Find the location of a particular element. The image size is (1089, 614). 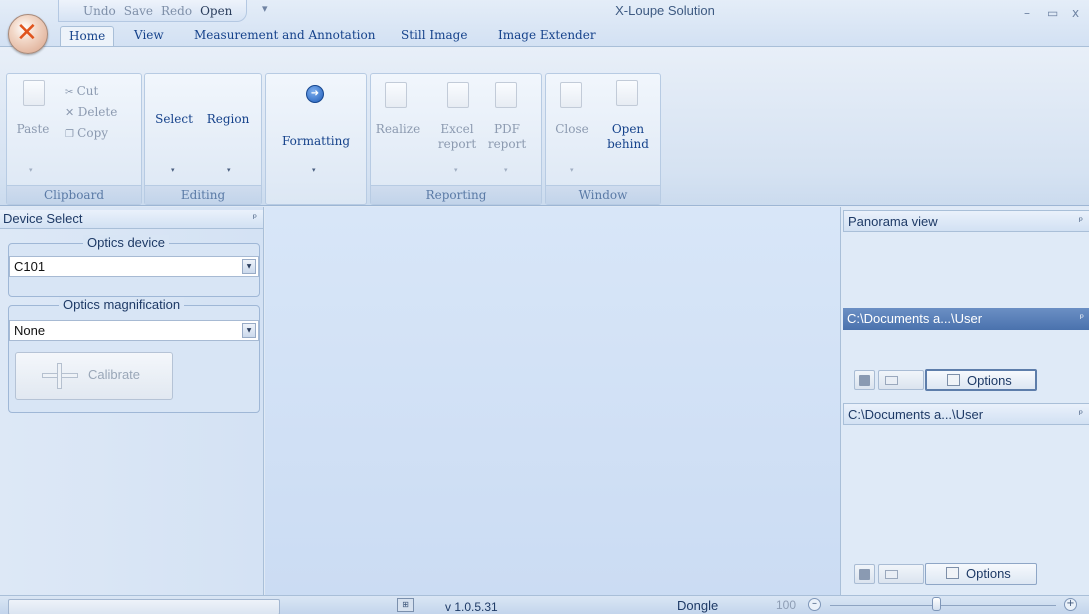

save-icon-button is located at coordinates (864, 380).